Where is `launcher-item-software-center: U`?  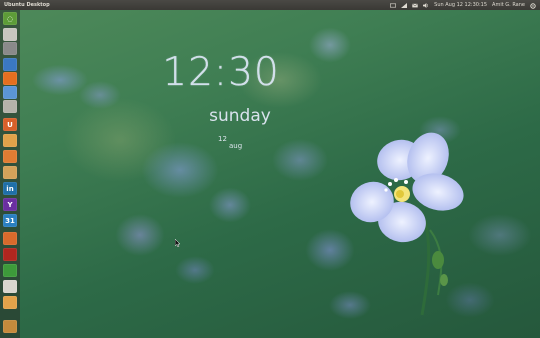 launcher-item-software-center: U is located at coordinates (10, 124).